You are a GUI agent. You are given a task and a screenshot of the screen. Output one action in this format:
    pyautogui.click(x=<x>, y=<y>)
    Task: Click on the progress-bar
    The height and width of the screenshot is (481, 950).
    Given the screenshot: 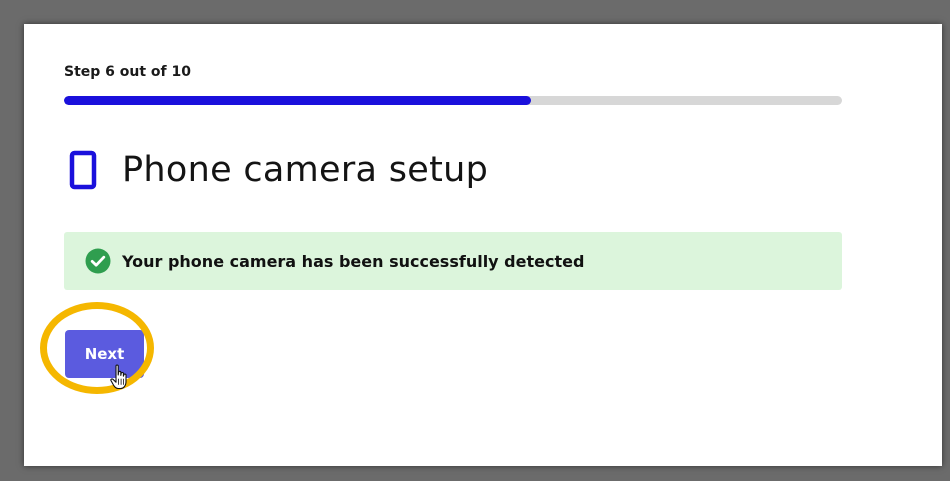 What is the action you would take?
    pyautogui.click(x=453, y=100)
    